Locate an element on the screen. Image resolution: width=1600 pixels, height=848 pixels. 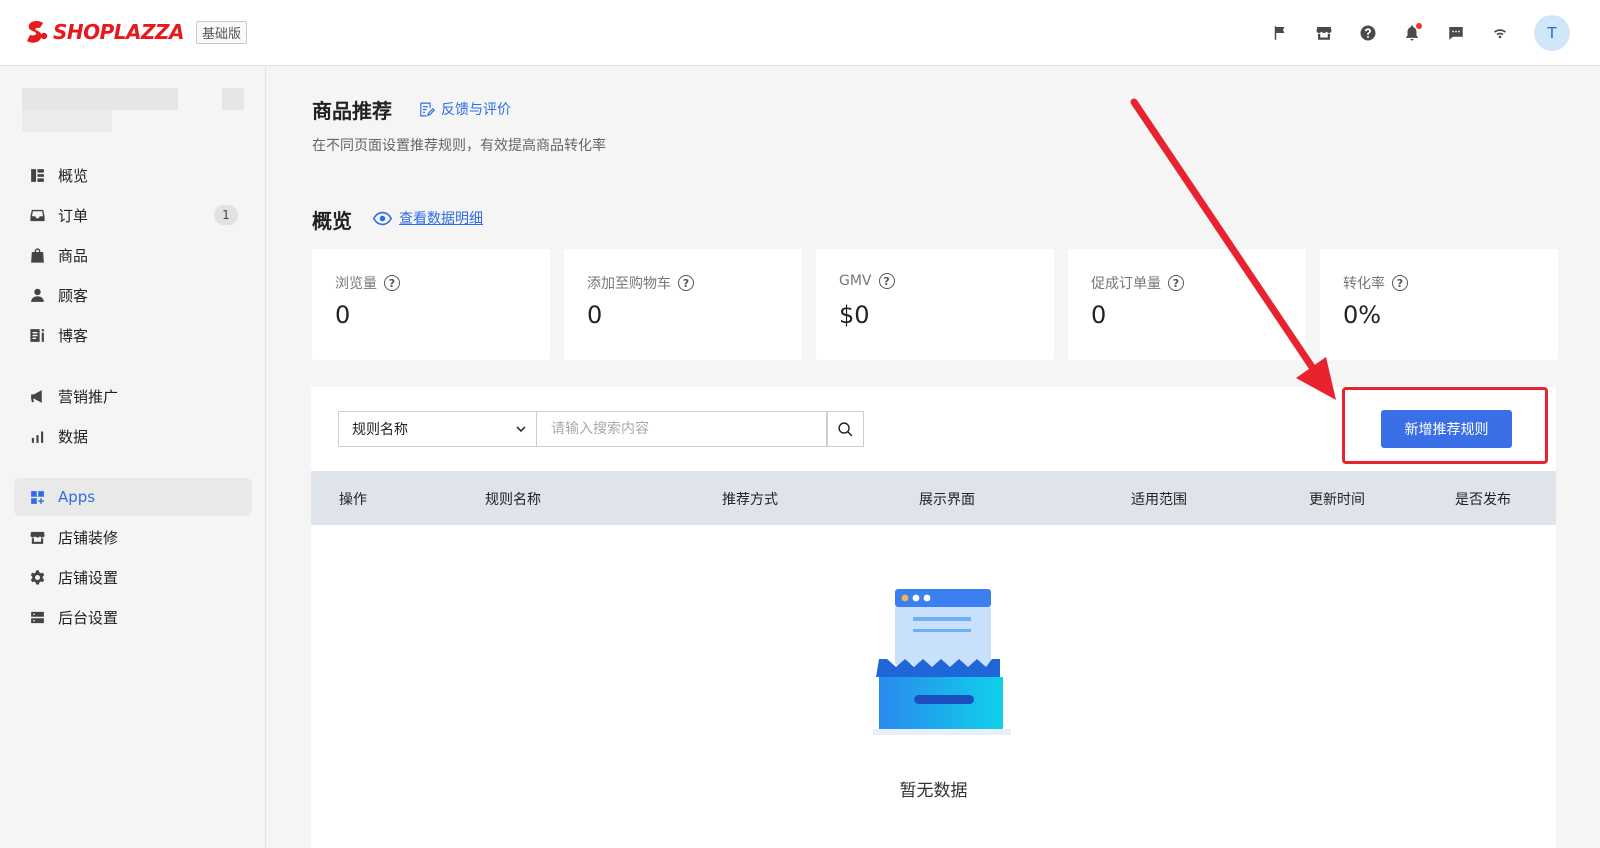
sidebar-item-analytics: 数据 is located at coordinates (133, 436).